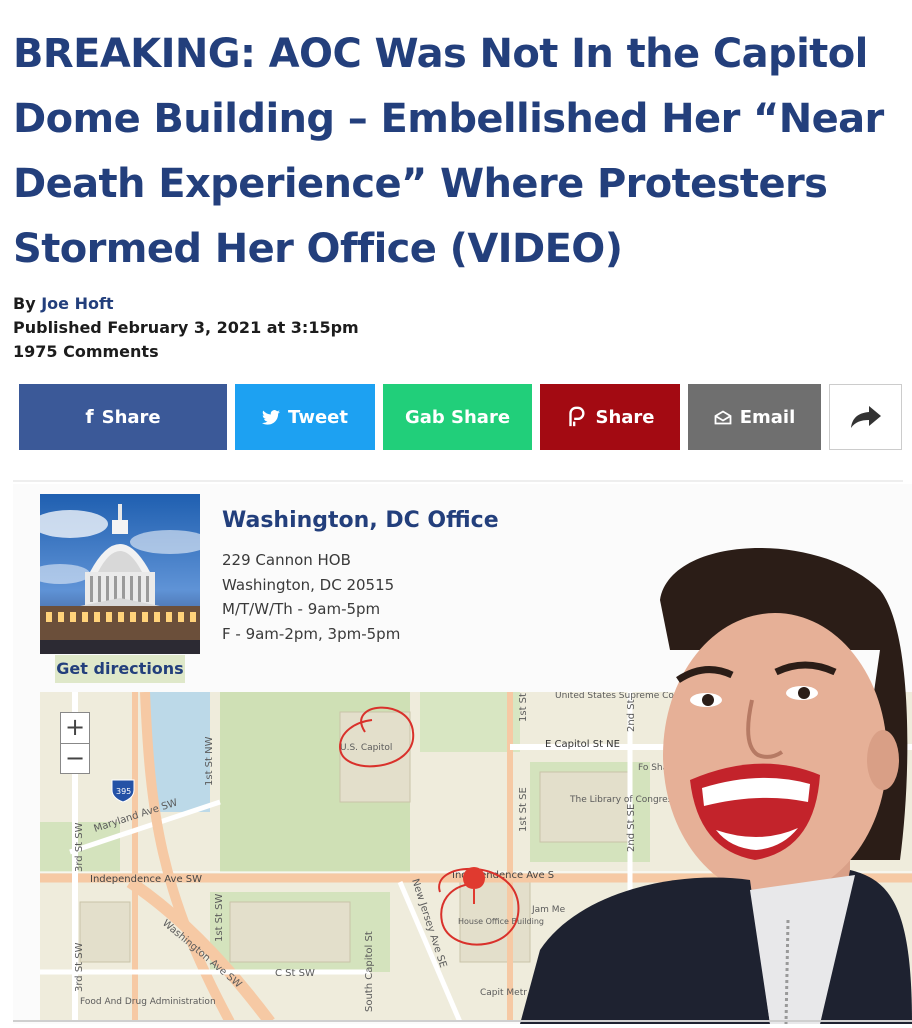 This screenshot has height=1028, width=912. Describe the element at coordinates (146, 879) in the screenshot. I see `map-label-independence-left: Independence Ave SW` at that location.